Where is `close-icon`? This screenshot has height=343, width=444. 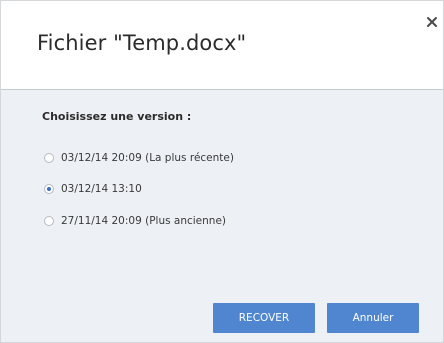
close-icon is located at coordinates (432, 22).